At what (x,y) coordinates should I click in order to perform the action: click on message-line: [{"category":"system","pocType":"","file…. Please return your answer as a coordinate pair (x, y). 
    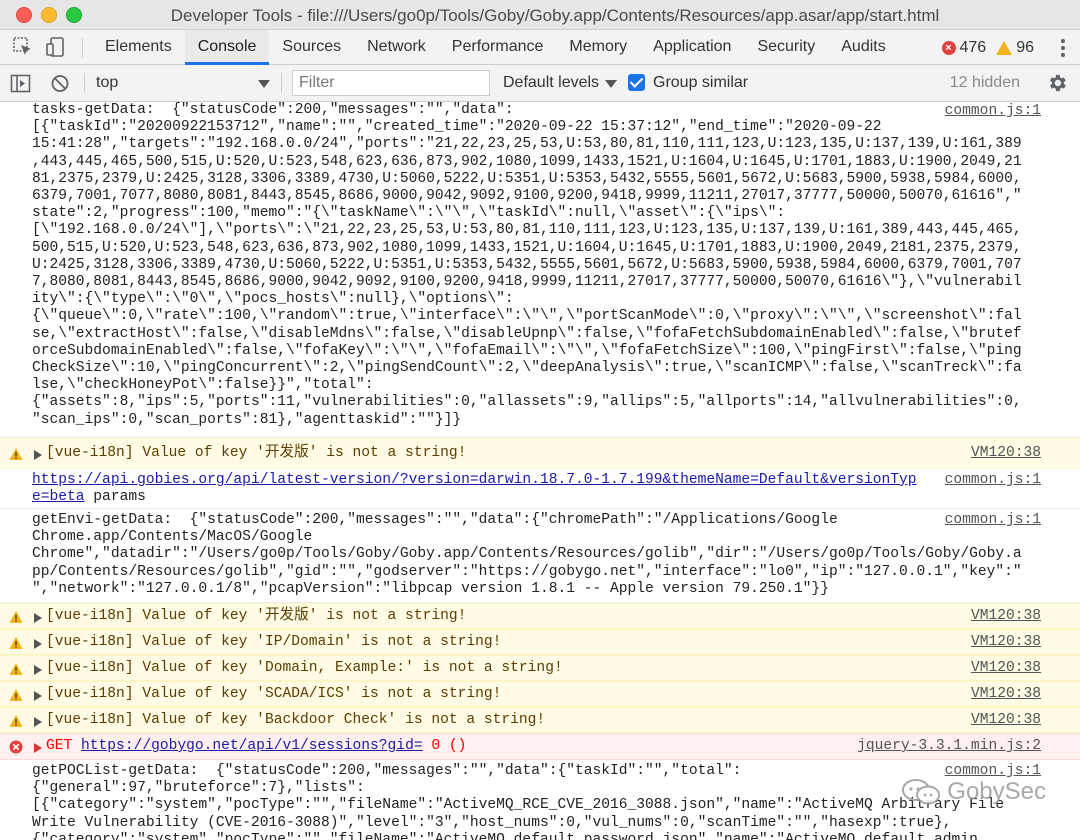
    Looking at the image, I should click on (518, 805).